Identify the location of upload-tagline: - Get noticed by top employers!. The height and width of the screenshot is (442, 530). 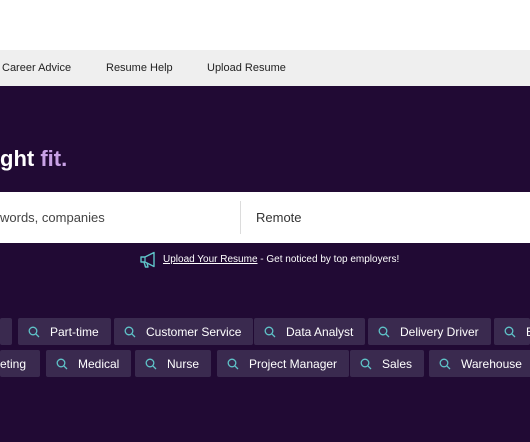
(328, 259).